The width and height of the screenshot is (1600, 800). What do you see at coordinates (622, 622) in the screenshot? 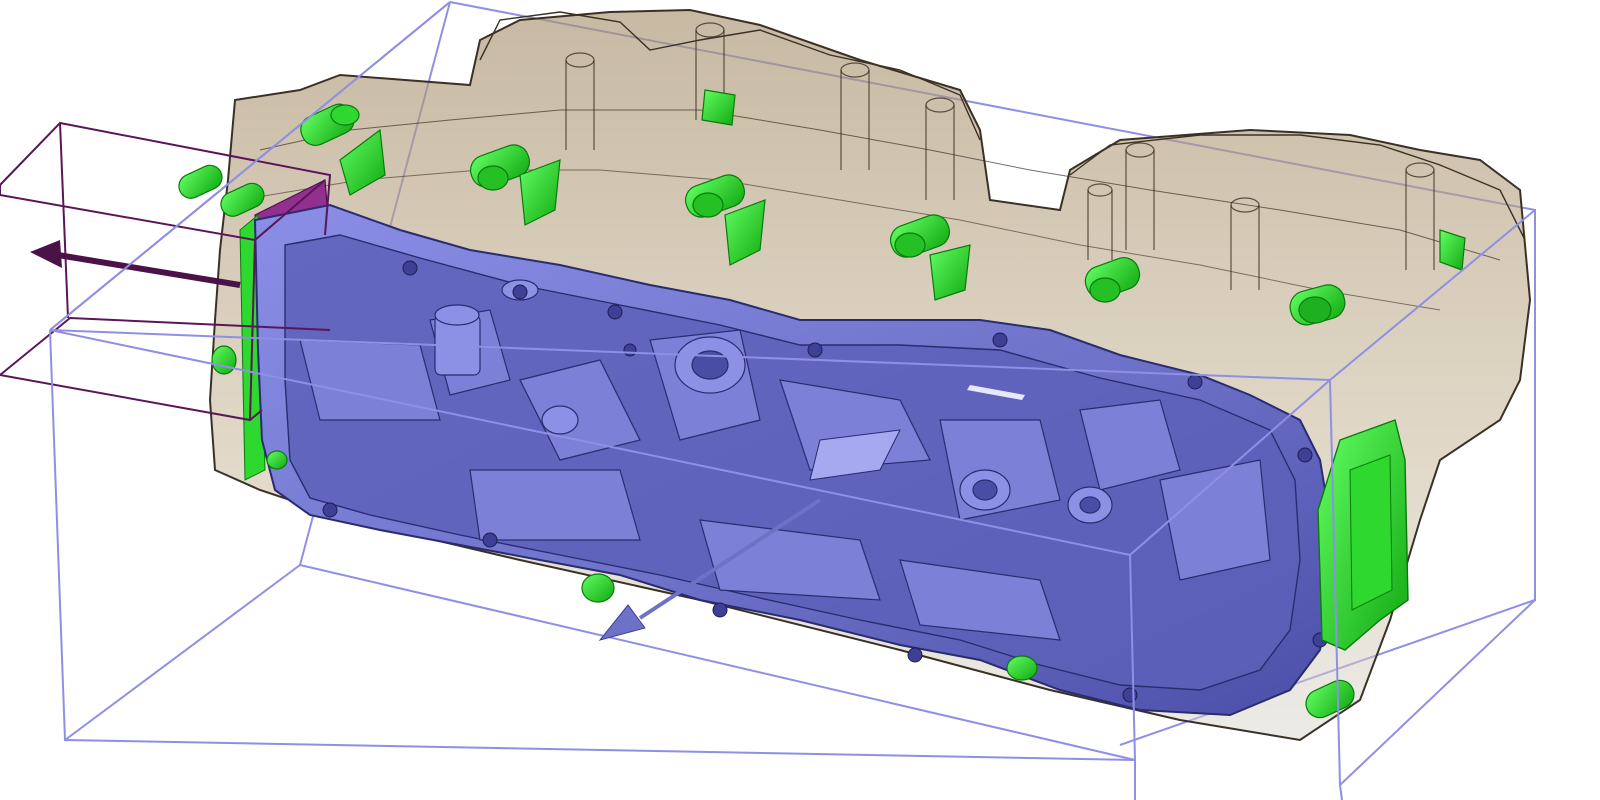
I see `arrow-down-left-icon` at bounding box center [622, 622].